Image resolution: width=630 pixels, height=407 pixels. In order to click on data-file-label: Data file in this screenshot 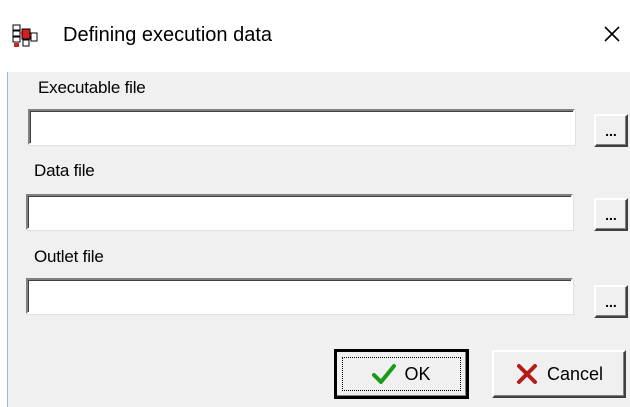, I will do `click(64, 170)`.